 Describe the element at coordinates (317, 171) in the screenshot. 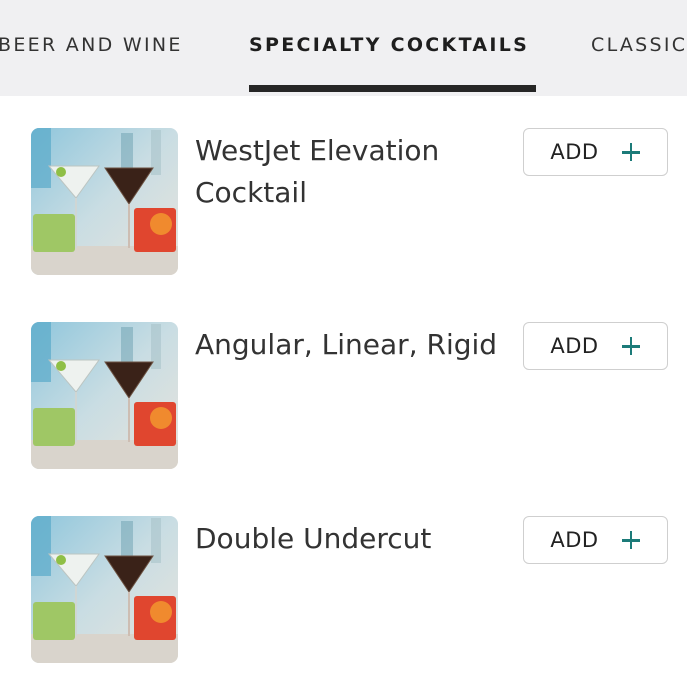

I see `item-name: WestJet Elevation Cocktail` at that location.